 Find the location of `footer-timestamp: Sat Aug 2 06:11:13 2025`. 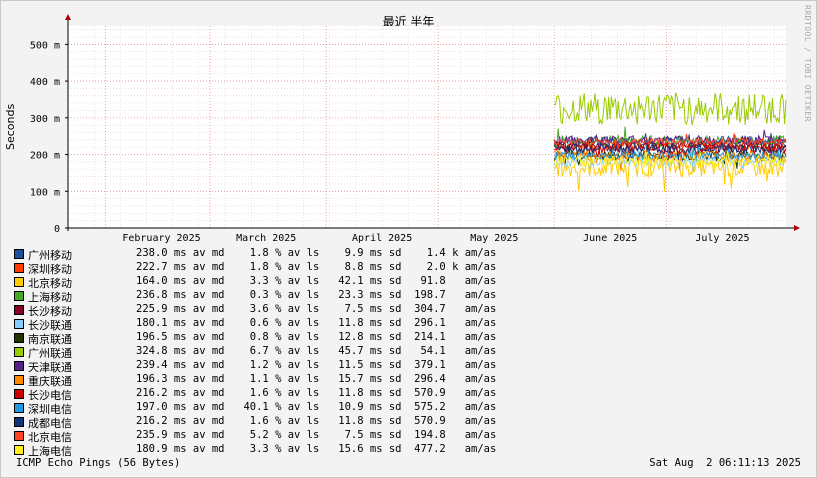

footer-timestamp: Sat Aug 2 06:11:13 2025 is located at coordinates (725, 463).